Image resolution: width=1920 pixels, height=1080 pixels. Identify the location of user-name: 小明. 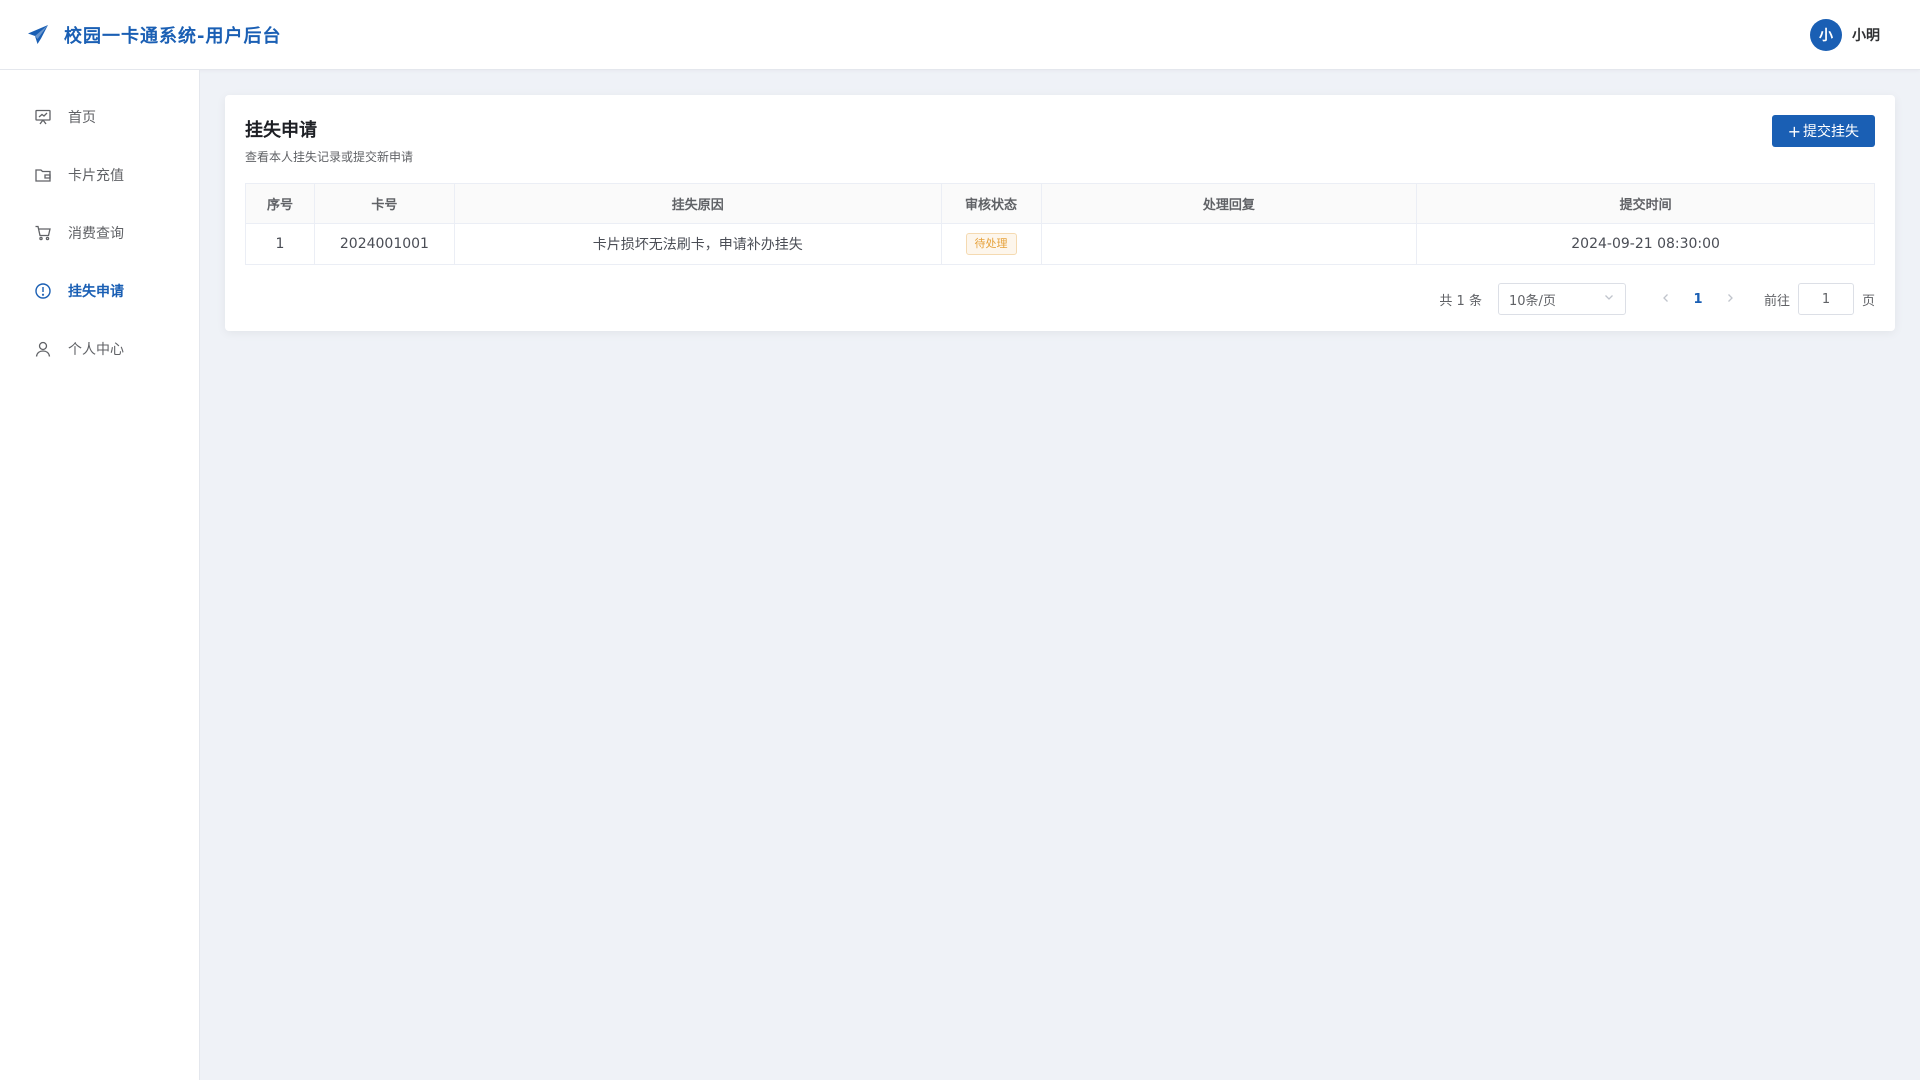
(1866, 35).